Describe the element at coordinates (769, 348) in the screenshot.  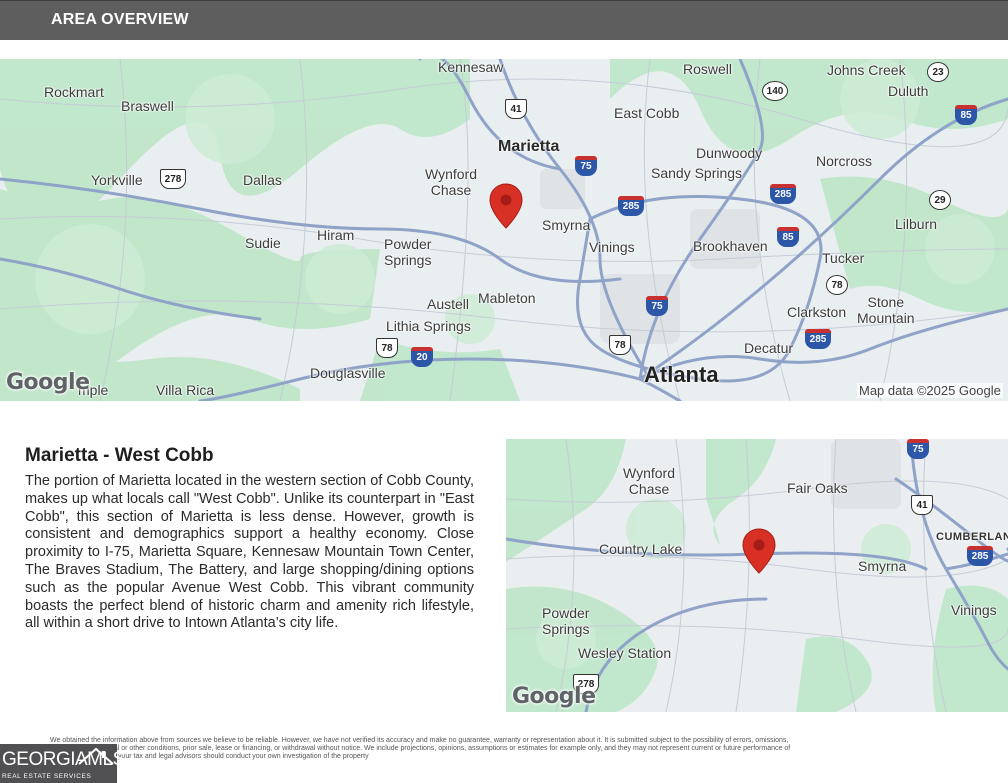
I see `map-label-decatur: Decatur` at that location.